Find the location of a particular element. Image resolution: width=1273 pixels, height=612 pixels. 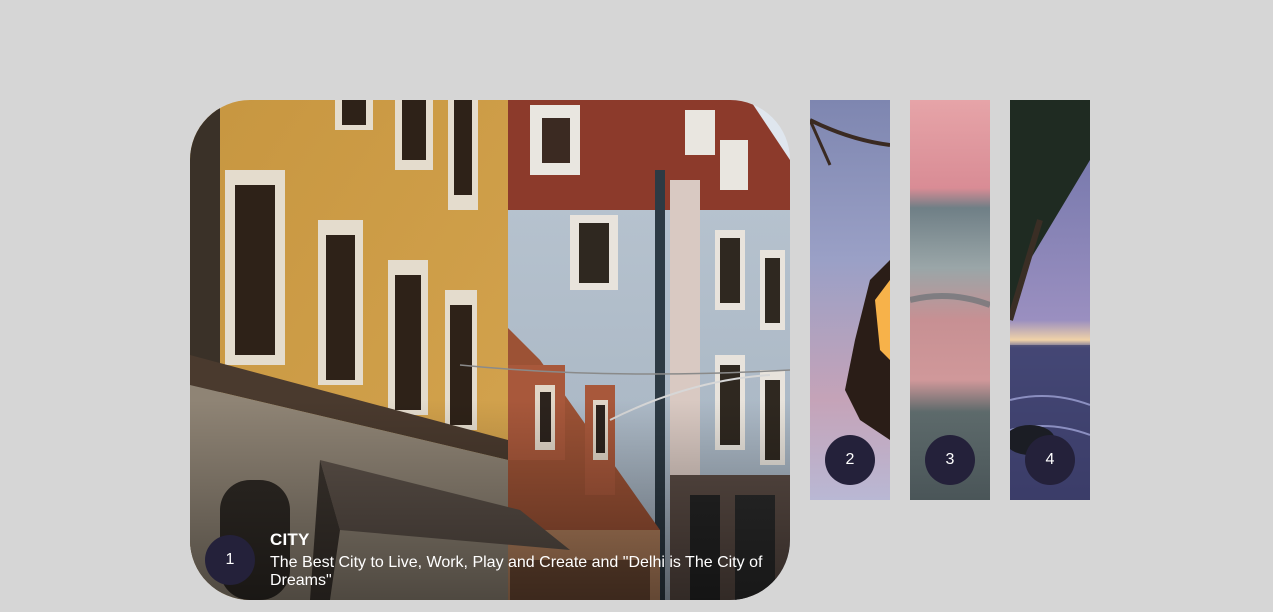

slide-title: CITY is located at coordinates (290, 539).